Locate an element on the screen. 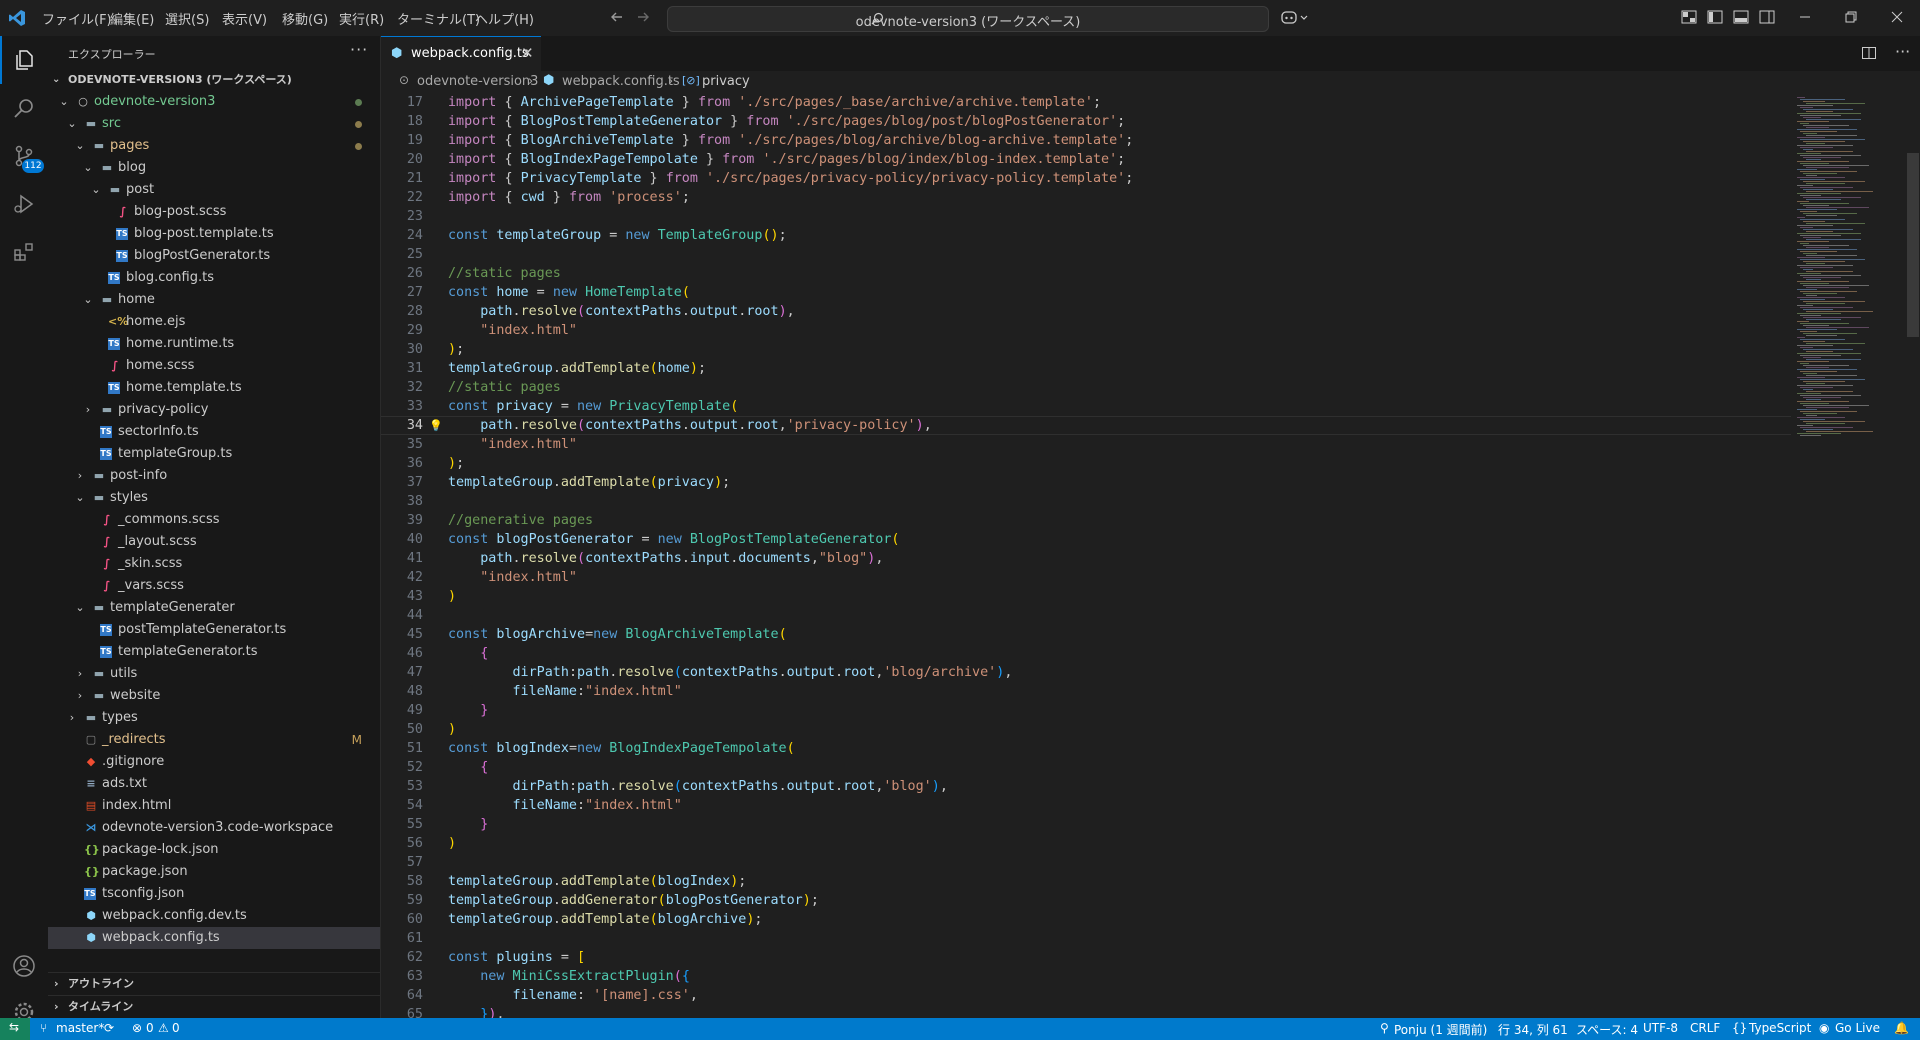 This screenshot has width=1920, height=1040. copilot-icon is located at coordinates (1295, 17).